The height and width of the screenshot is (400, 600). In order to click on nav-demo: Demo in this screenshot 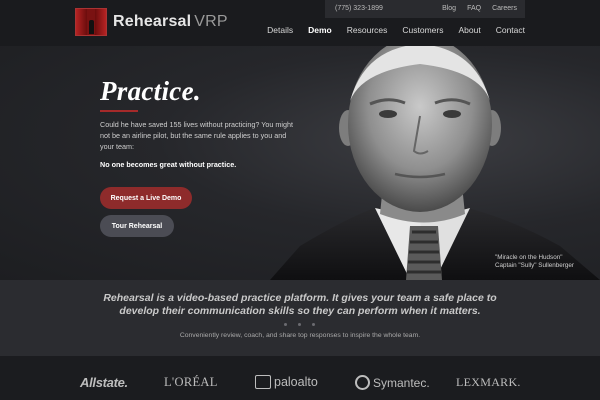, I will do `click(320, 30)`.